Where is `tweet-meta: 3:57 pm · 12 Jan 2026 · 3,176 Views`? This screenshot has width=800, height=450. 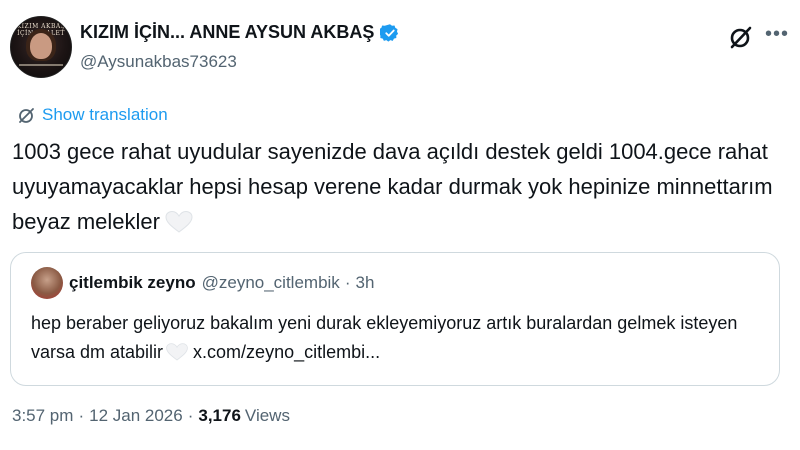 tweet-meta: 3:57 pm · 12 Jan 2026 · 3,176 Views is located at coordinates (151, 416).